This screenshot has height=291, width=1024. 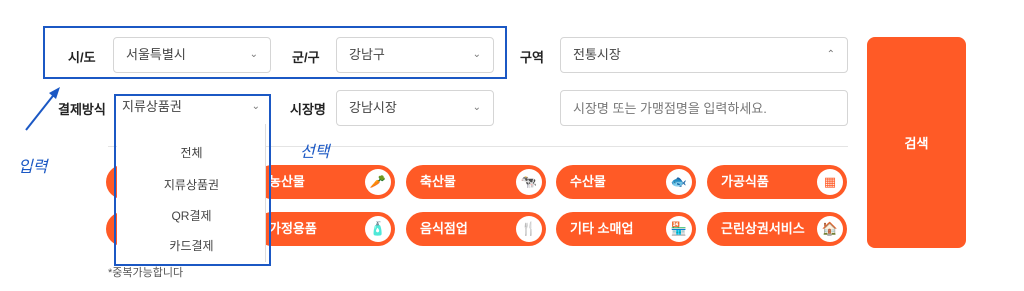 I want to click on category-label: 수산물, so click(x=588, y=181).